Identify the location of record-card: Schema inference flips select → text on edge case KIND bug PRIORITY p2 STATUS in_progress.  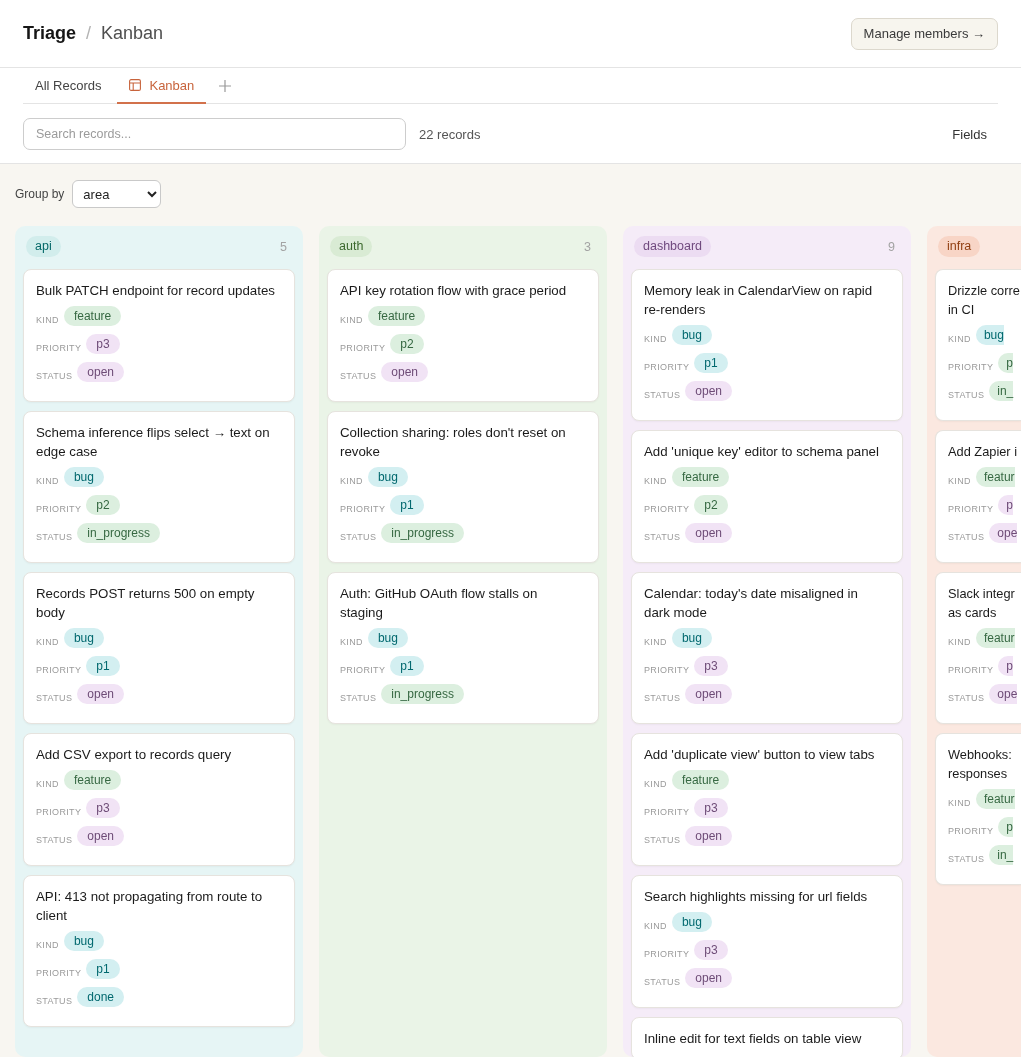
(159, 487).